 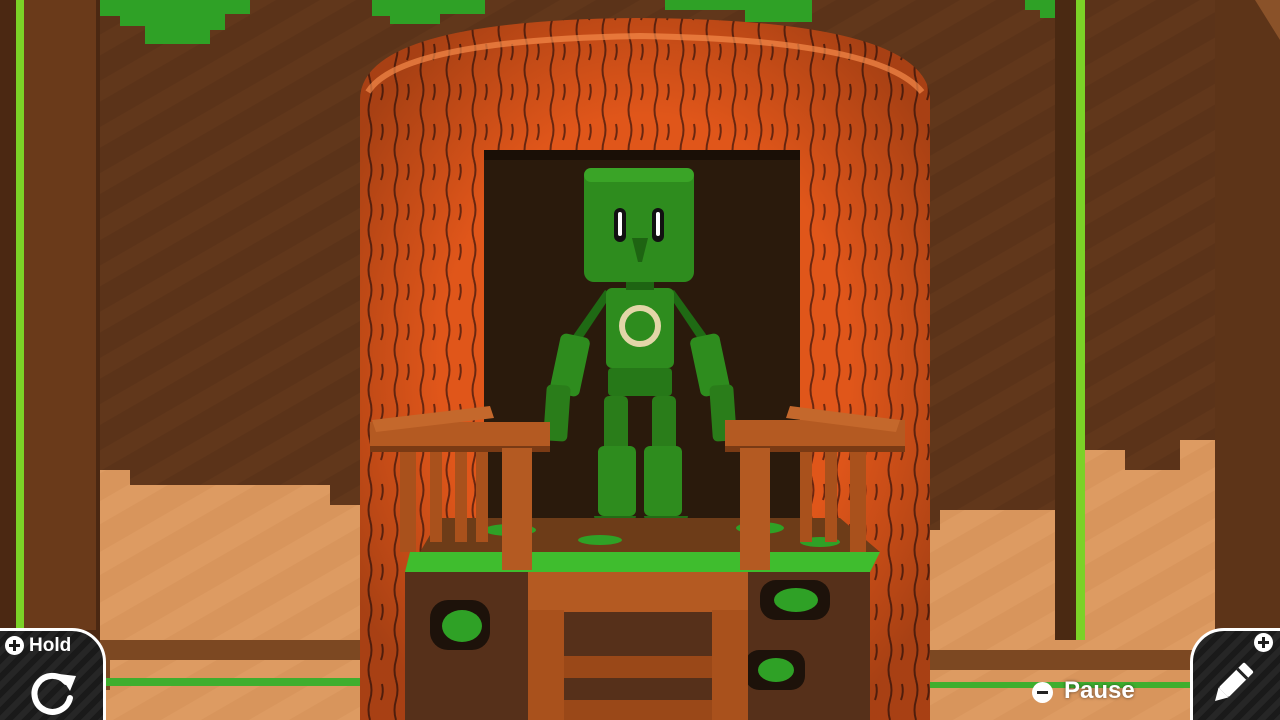 What do you see at coordinates (53, 693) in the screenshot?
I see `rotate-icon` at bounding box center [53, 693].